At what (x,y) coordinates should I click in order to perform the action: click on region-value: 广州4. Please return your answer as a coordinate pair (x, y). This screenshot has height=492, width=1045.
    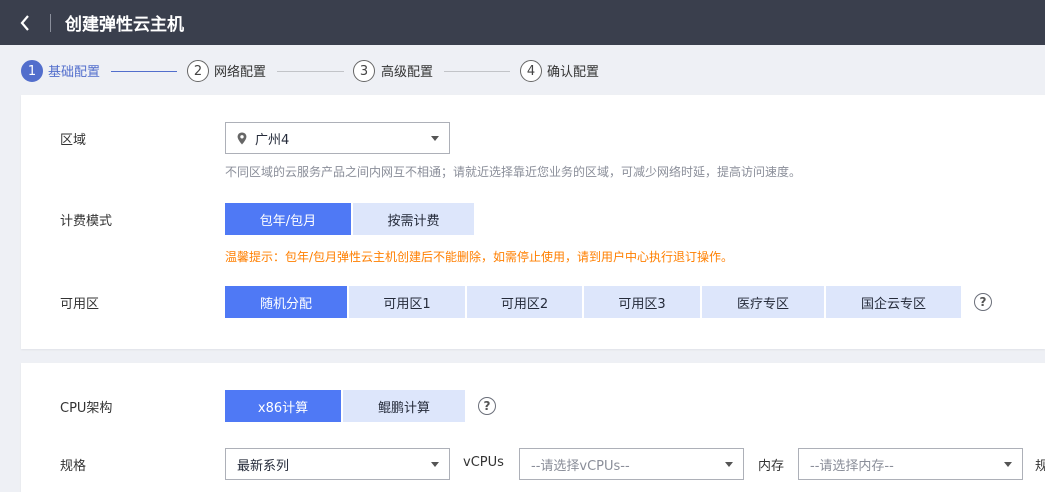
    Looking at the image, I should click on (272, 140).